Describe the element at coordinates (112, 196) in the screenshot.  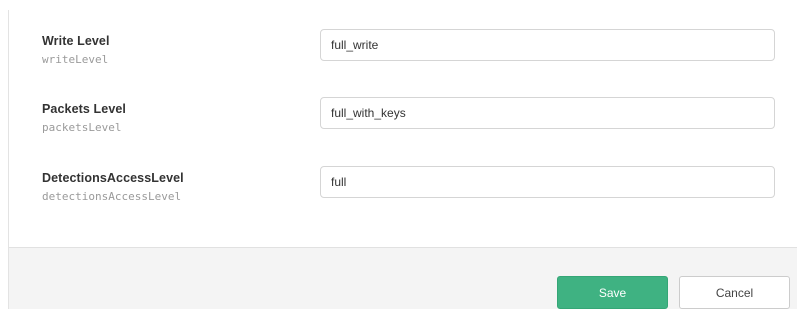
I see `detections-access-level-key: detectionsAccessLevel` at that location.